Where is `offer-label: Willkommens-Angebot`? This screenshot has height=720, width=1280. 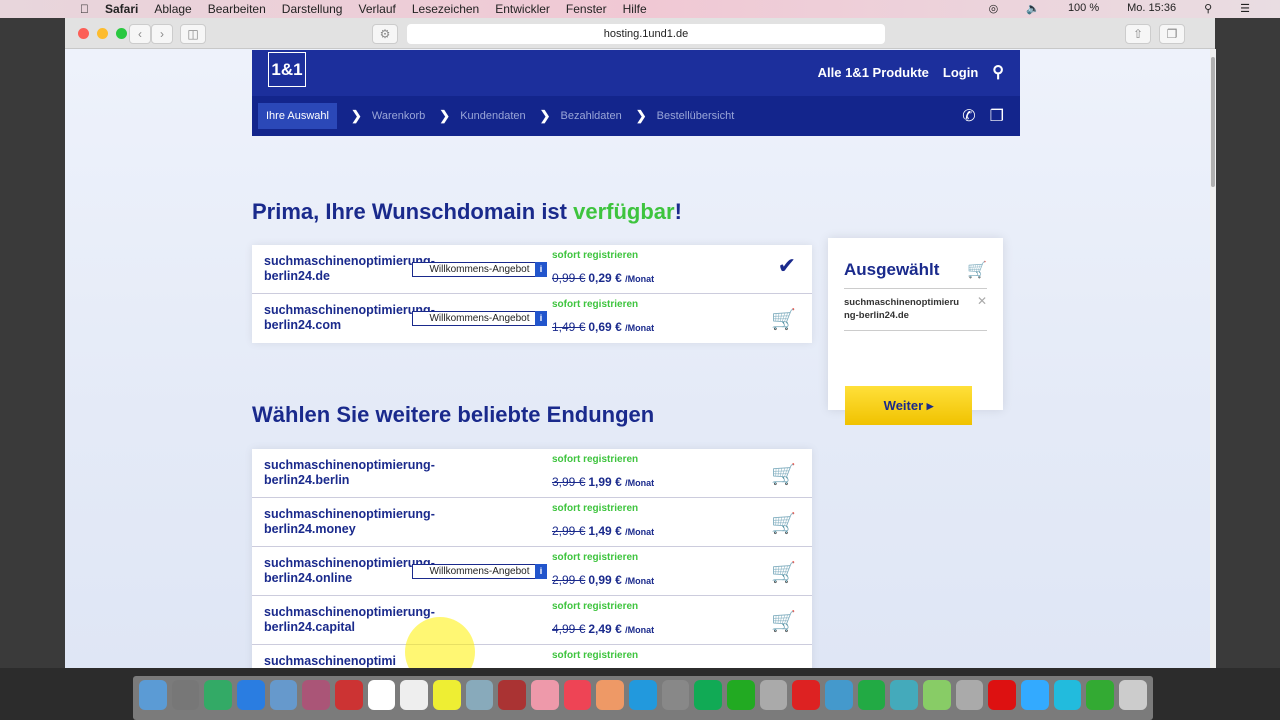 offer-label: Willkommens-Angebot is located at coordinates (479, 269).